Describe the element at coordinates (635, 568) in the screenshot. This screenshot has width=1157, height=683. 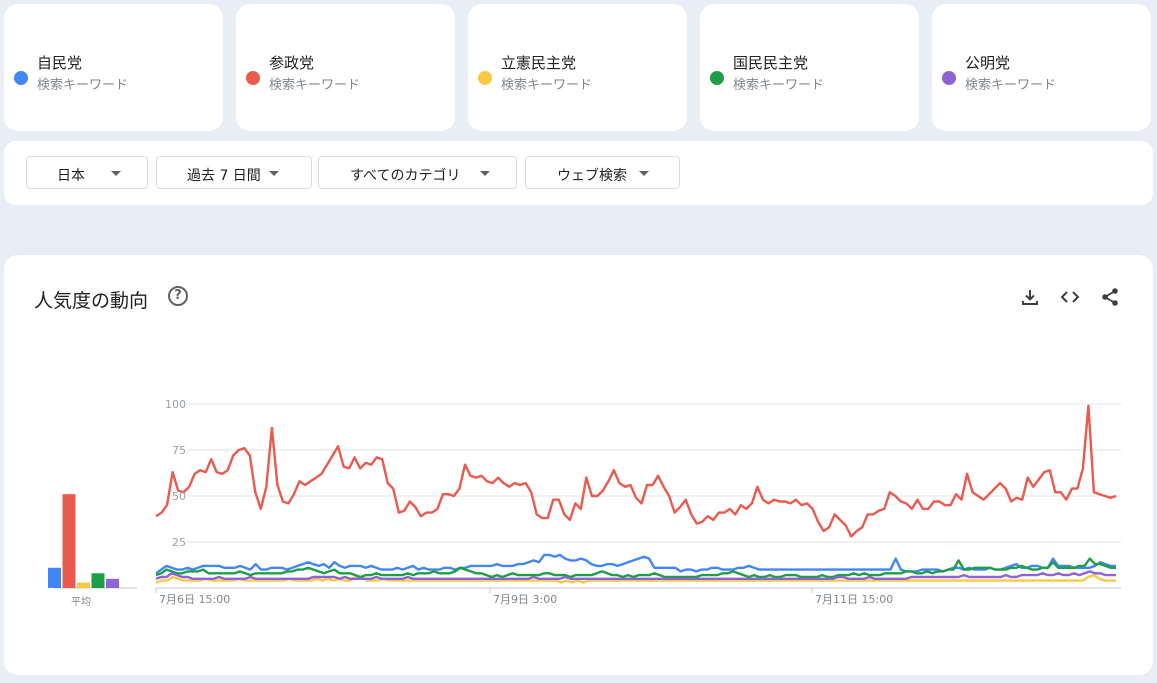
I see `series-line` at that location.